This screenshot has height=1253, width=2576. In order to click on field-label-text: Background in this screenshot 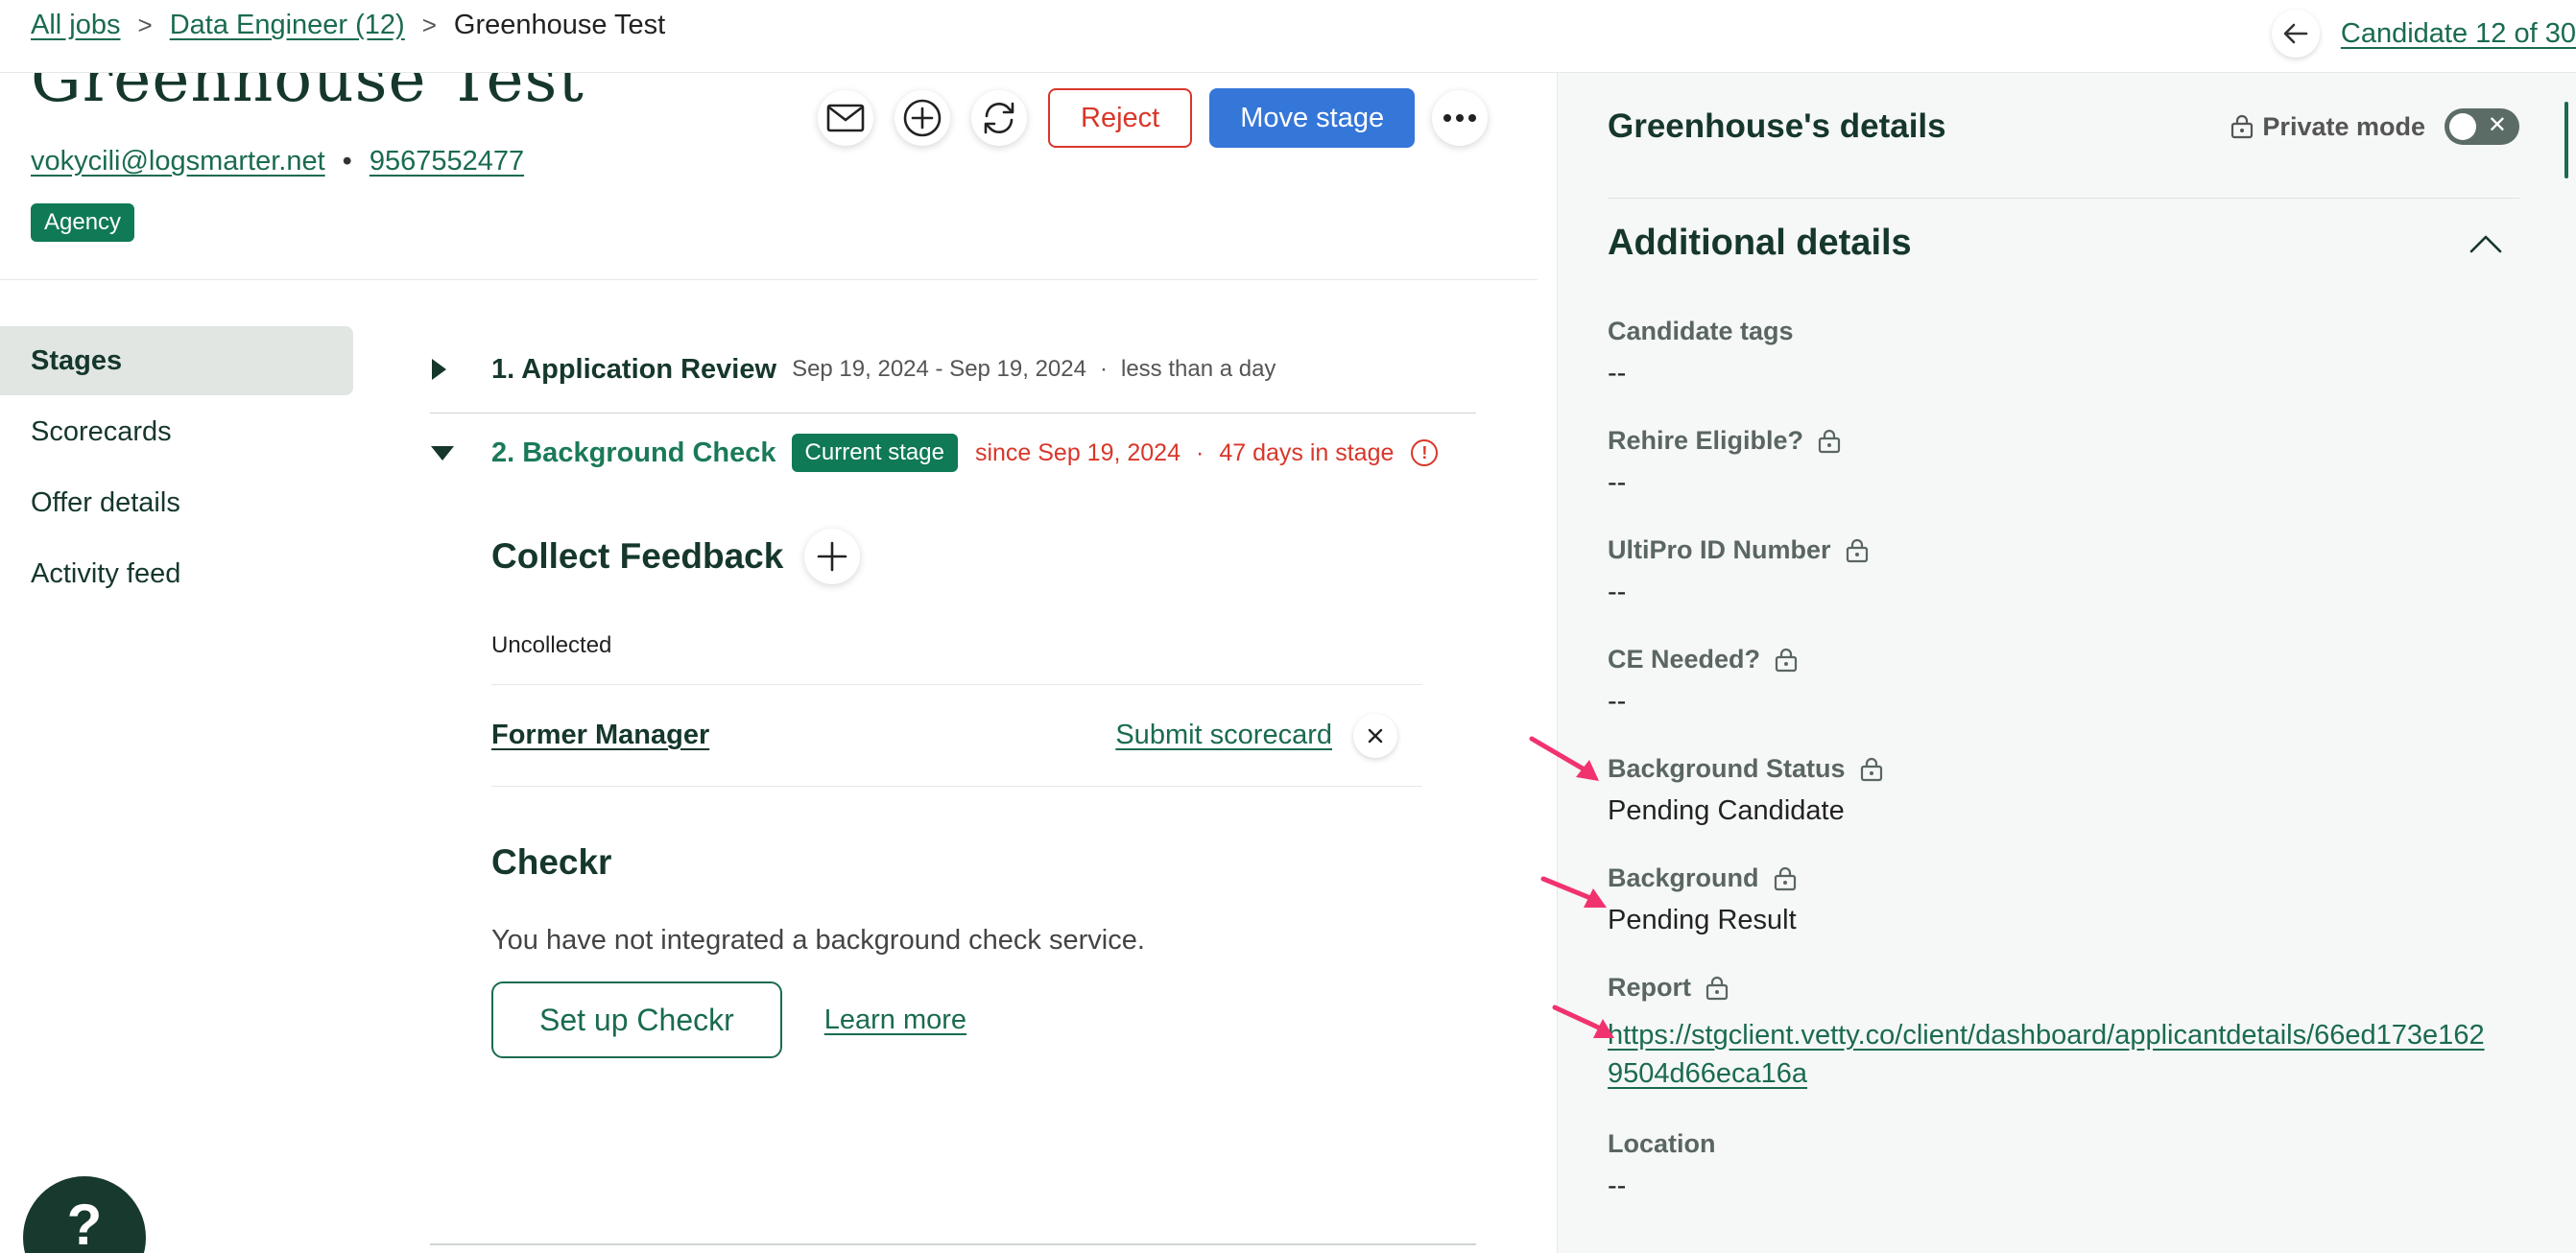, I will do `click(1683, 877)`.